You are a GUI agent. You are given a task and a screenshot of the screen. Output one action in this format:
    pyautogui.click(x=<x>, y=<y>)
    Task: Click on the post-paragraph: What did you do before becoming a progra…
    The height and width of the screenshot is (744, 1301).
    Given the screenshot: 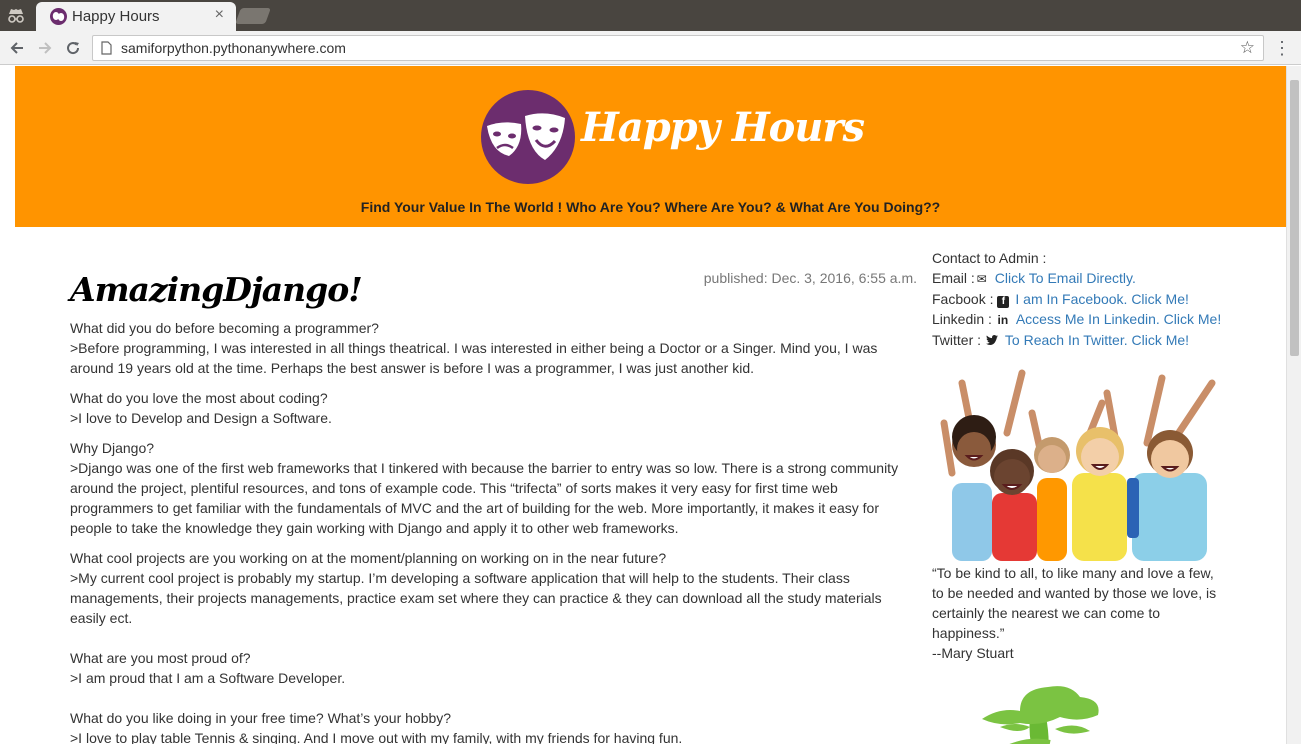 What is the action you would take?
    pyautogui.click(x=474, y=348)
    